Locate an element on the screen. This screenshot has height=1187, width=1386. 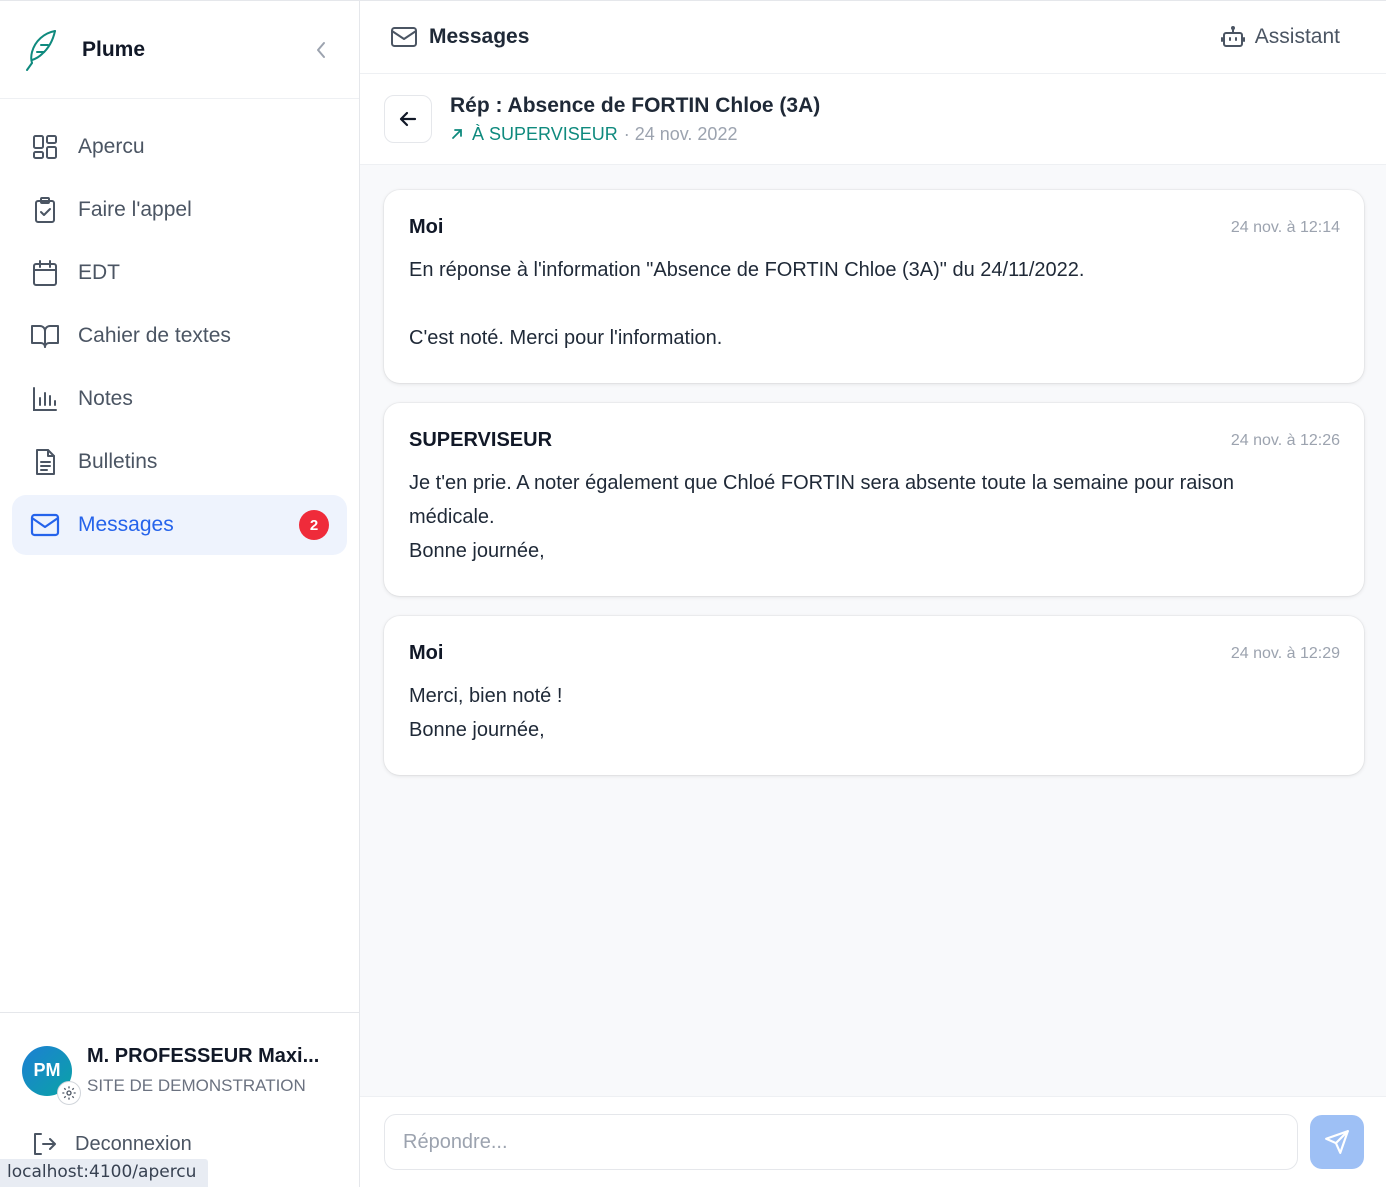
settings-gear-icon is located at coordinates (69, 1092).